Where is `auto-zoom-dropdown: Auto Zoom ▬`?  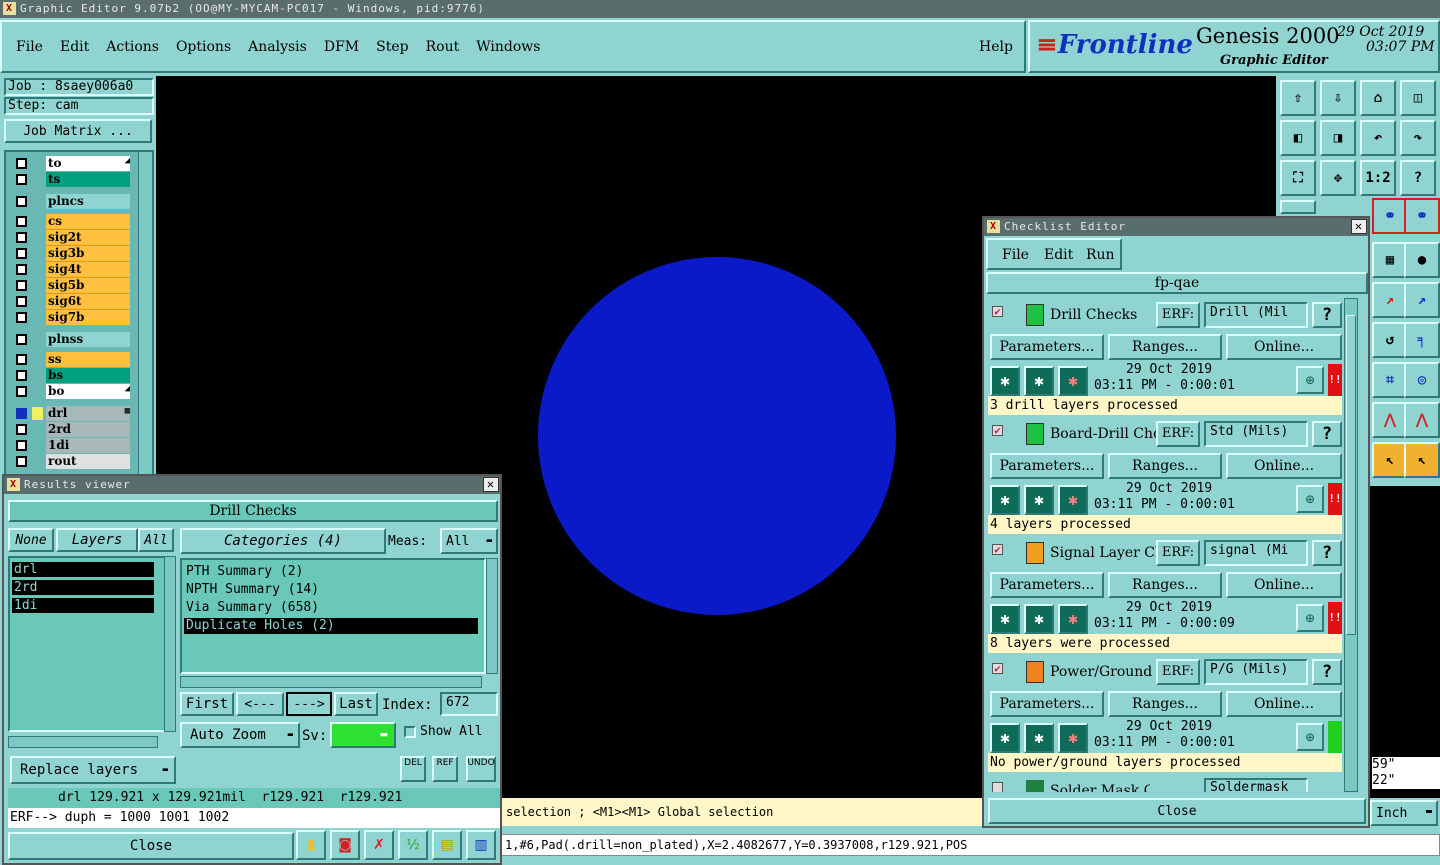 auto-zoom-dropdown: Auto Zoom ▬ is located at coordinates (240, 735).